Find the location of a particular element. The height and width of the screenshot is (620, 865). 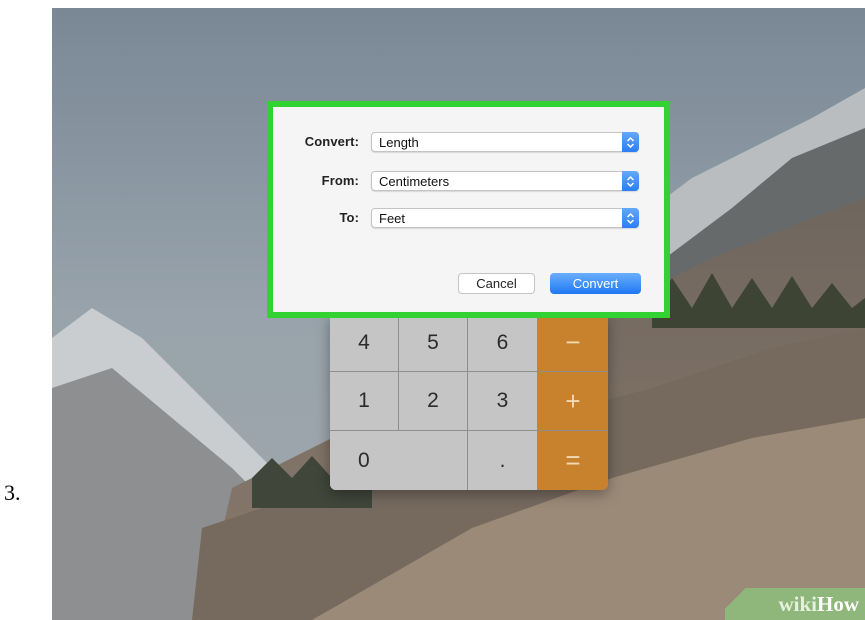

key-3: 3 is located at coordinates (503, 401).